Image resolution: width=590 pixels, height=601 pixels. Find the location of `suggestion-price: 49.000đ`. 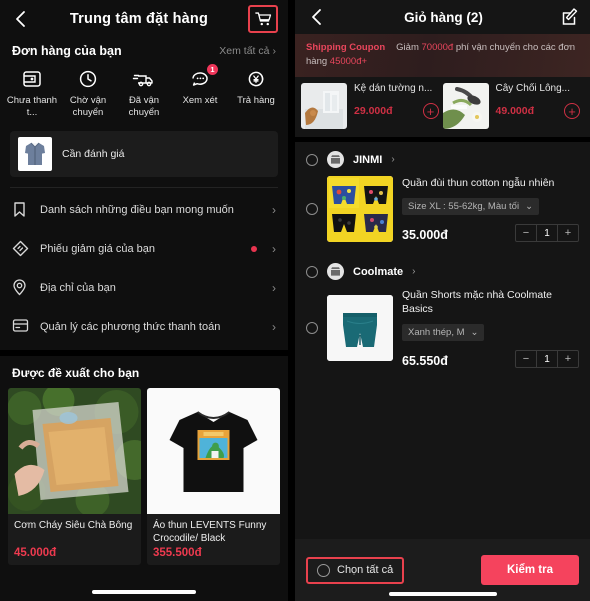

suggestion-price: 49.000đ is located at coordinates (515, 111).